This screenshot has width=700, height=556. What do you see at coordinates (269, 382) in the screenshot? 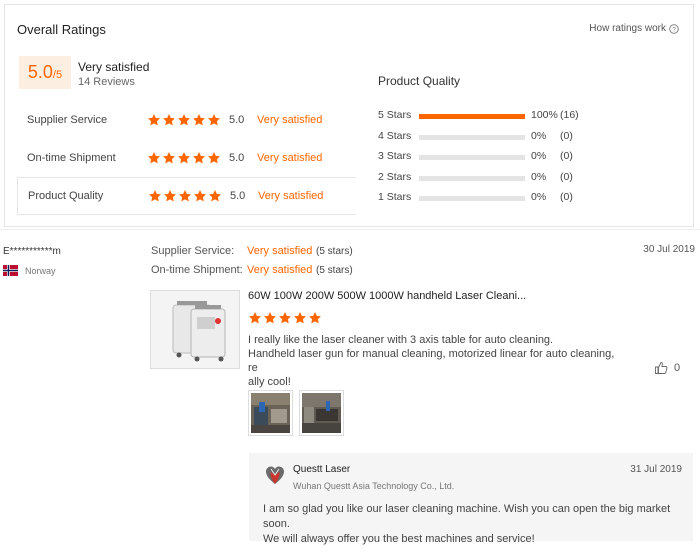
I see `review-text-line: ally cool!` at bounding box center [269, 382].